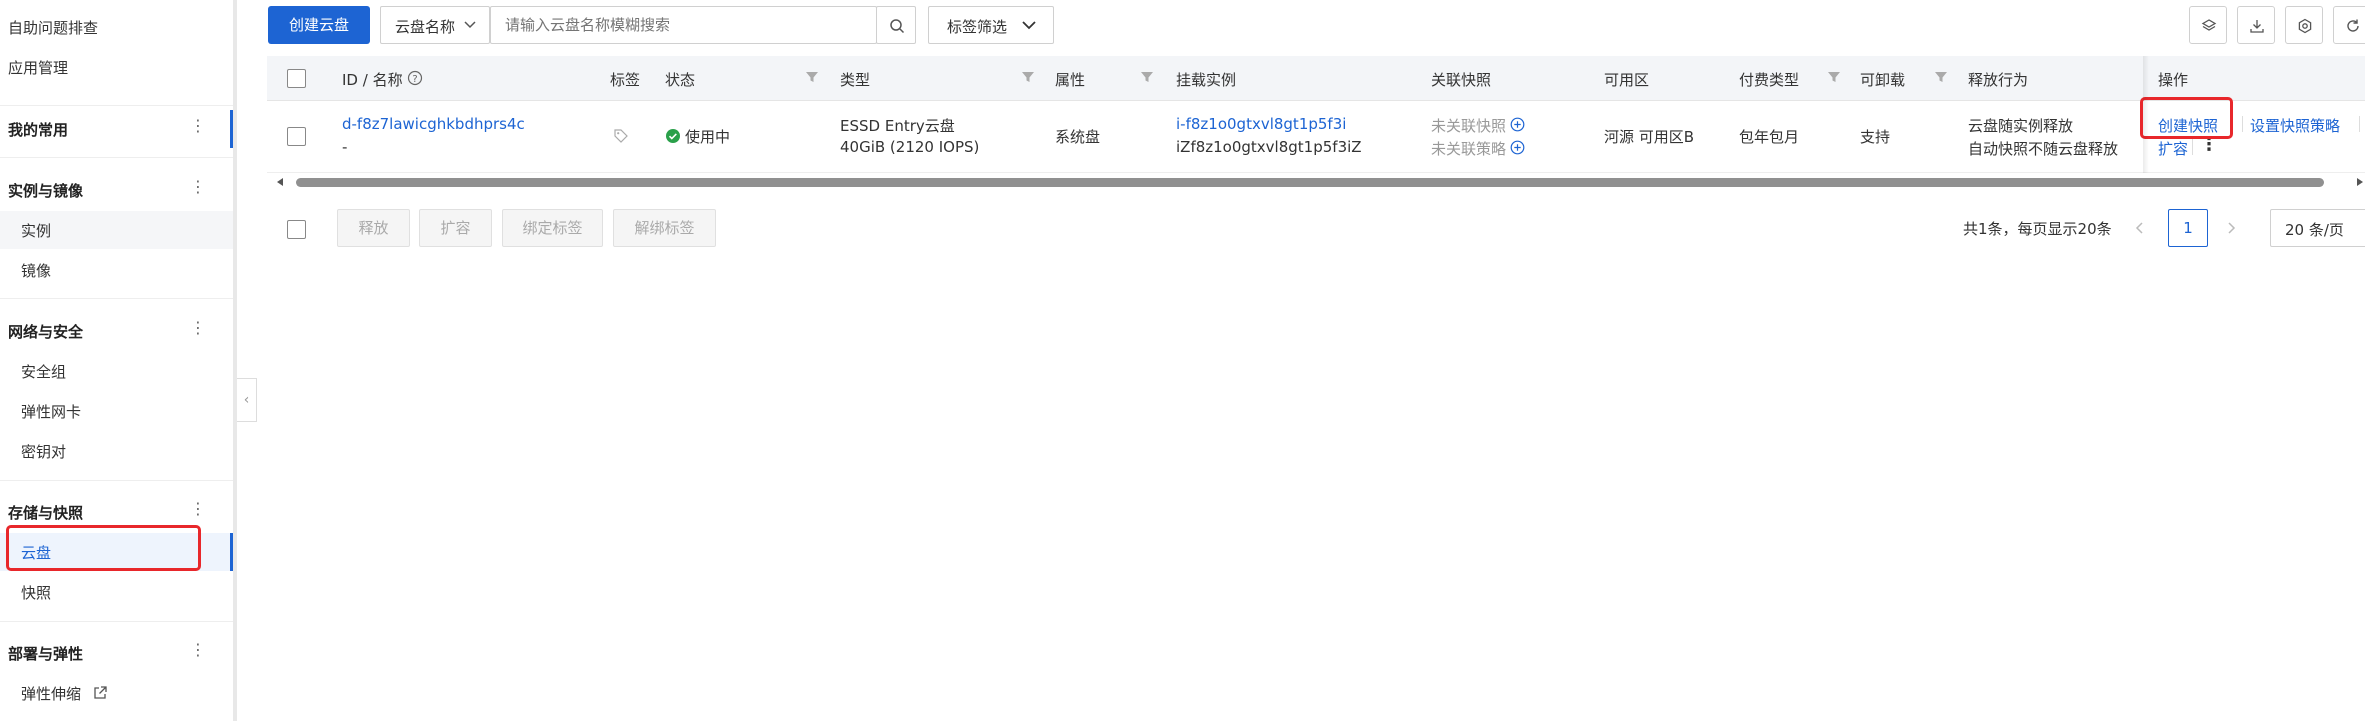  I want to click on create-disk-button: 创建云盘, so click(319, 25).